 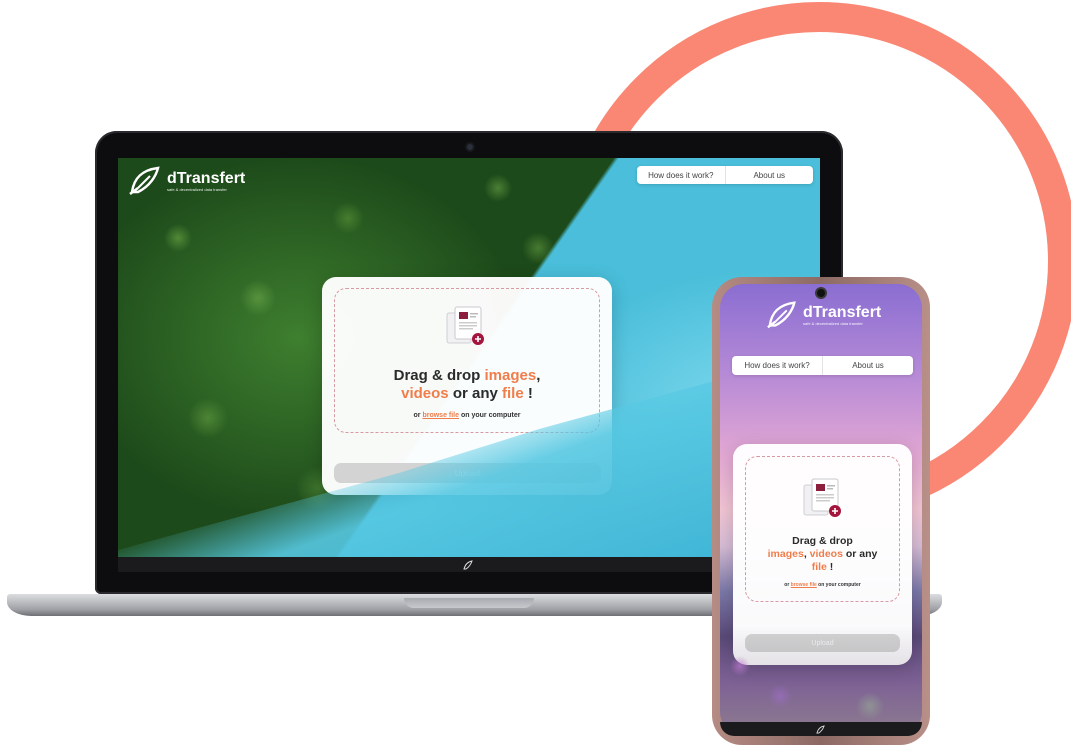 I want to click on headline-sep: ,, so click(x=538, y=375).